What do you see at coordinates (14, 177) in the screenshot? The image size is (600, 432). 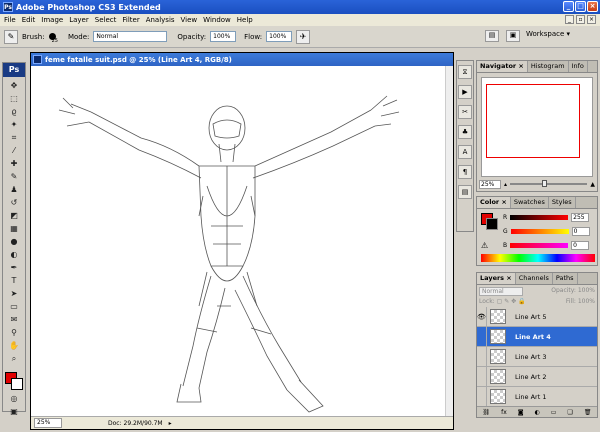 I see `brush-tool-icon: ✎` at bounding box center [14, 177].